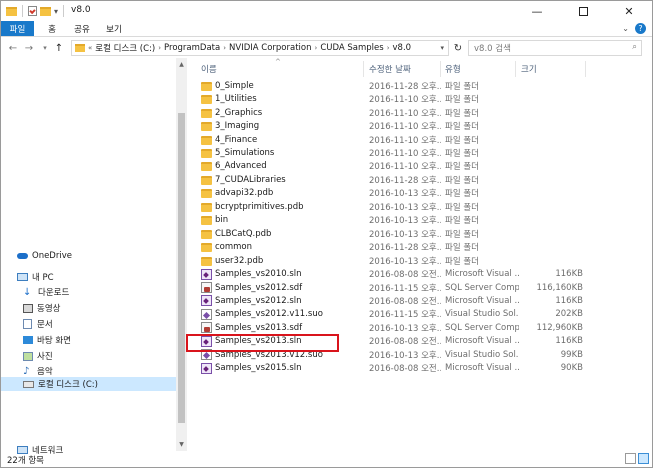 This screenshot has width=653, height=468. I want to click on table-row: 1_Utilities 2016-11-10 오후... 파일 폴더, so click(424, 99).